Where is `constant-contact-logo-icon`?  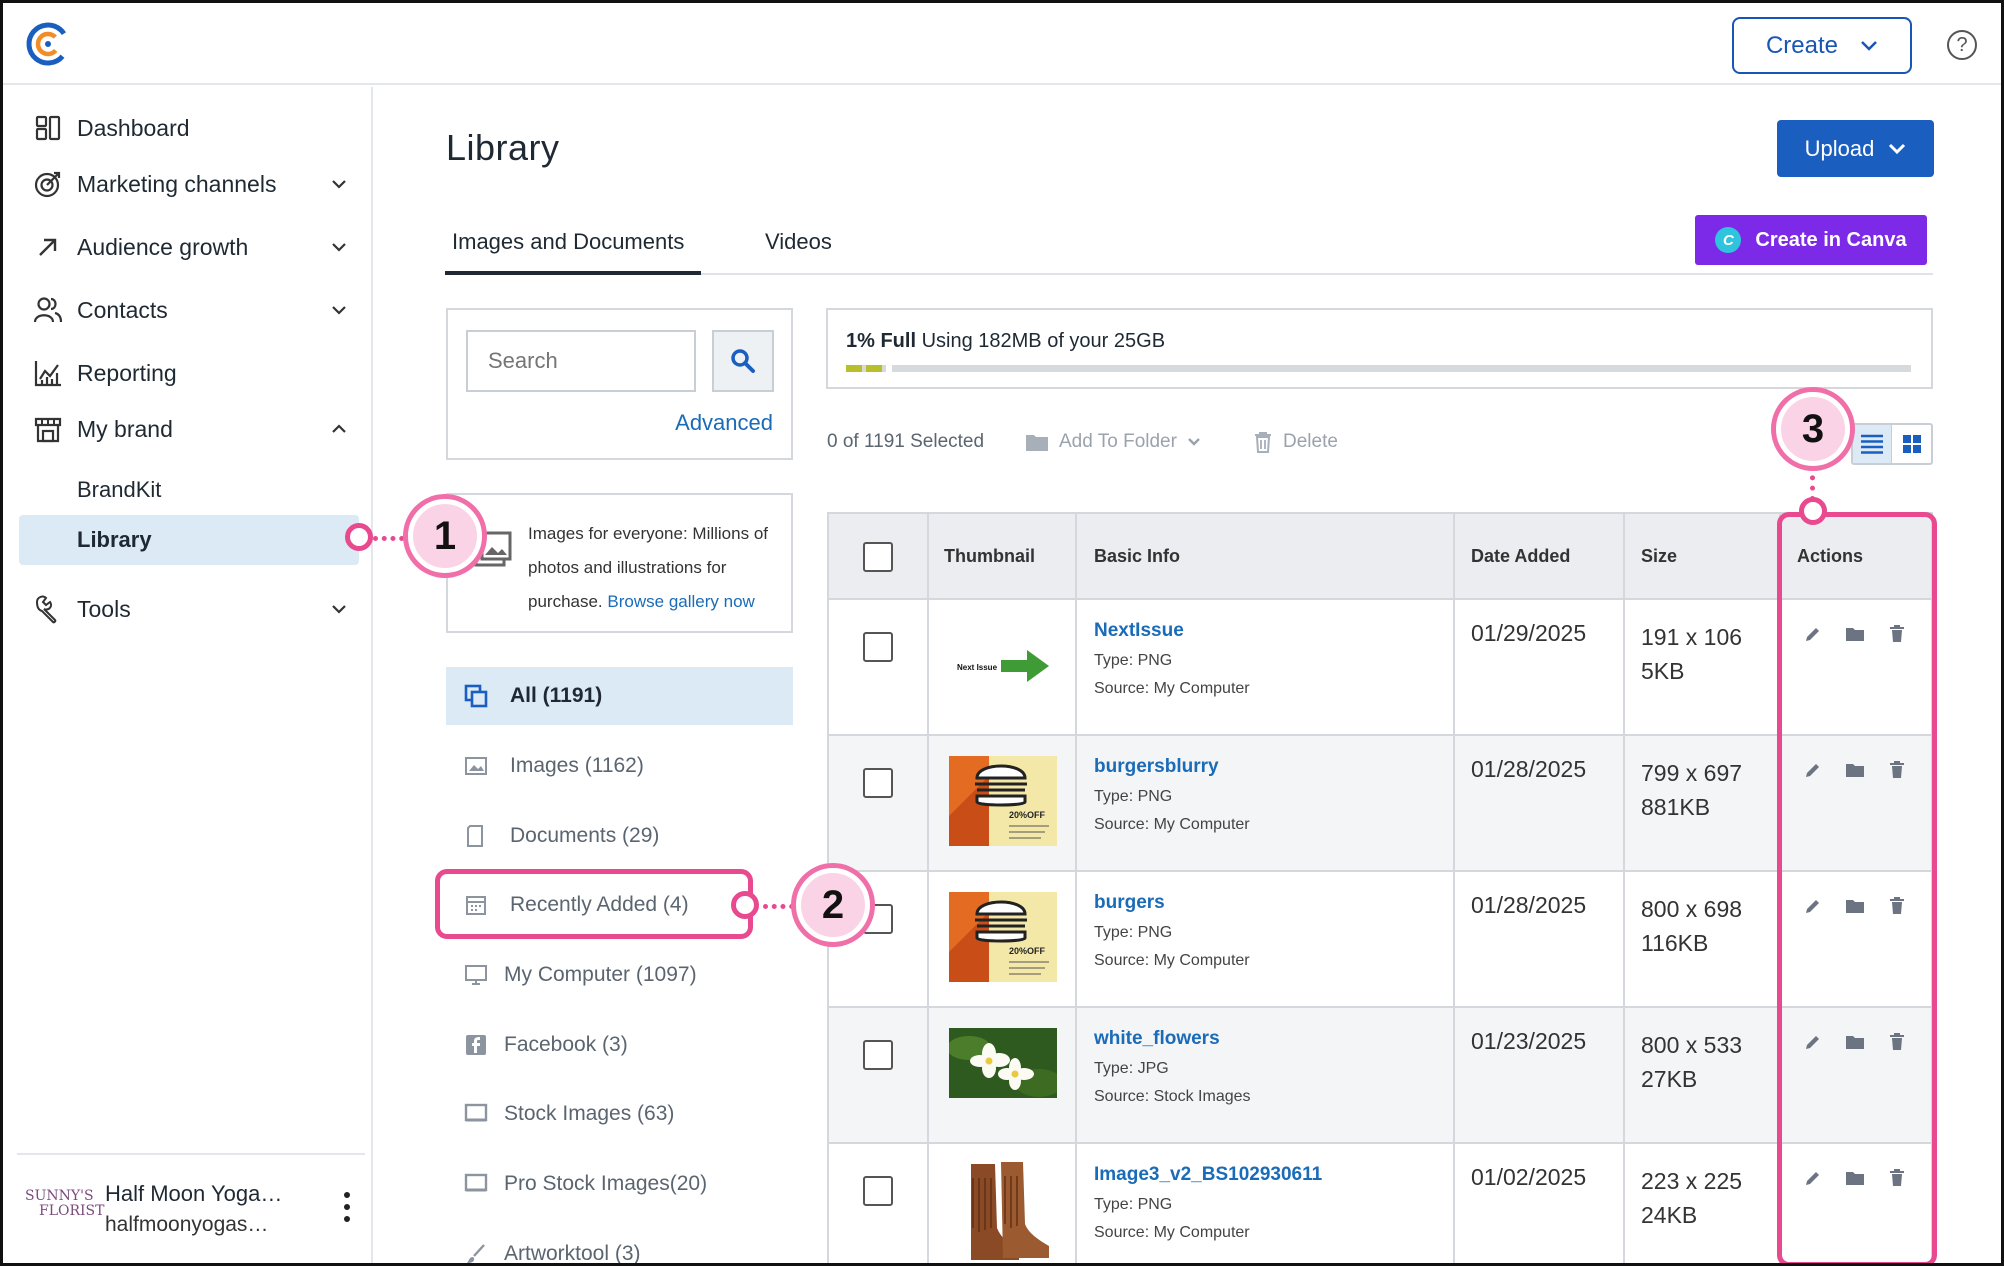
constant-contact-logo-icon is located at coordinates (48, 44).